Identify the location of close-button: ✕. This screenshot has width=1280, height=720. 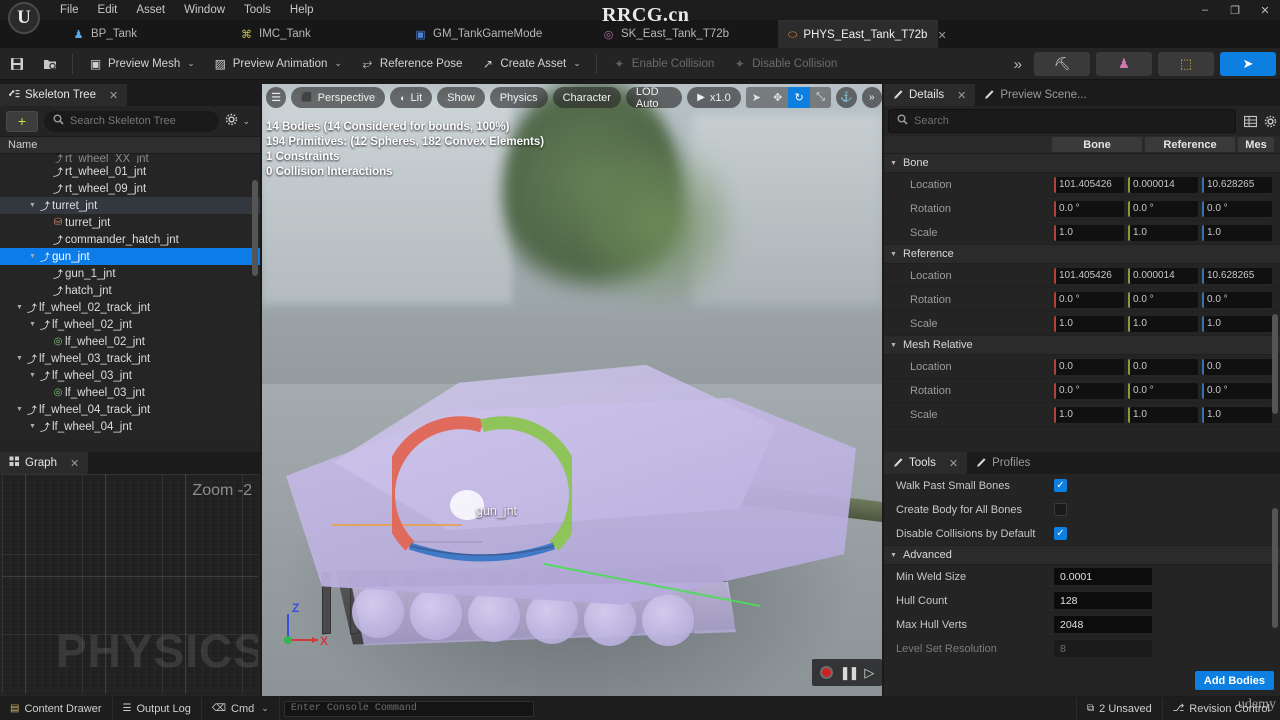
(1265, 10).